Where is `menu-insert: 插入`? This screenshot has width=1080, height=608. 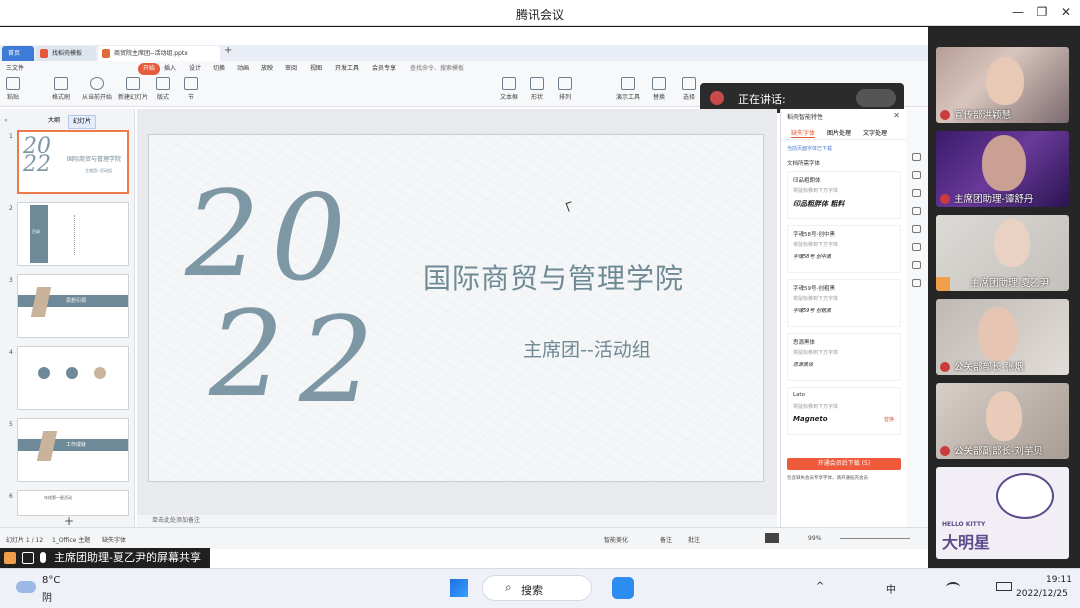
menu-insert: 插入 is located at coordinates (170, 69).